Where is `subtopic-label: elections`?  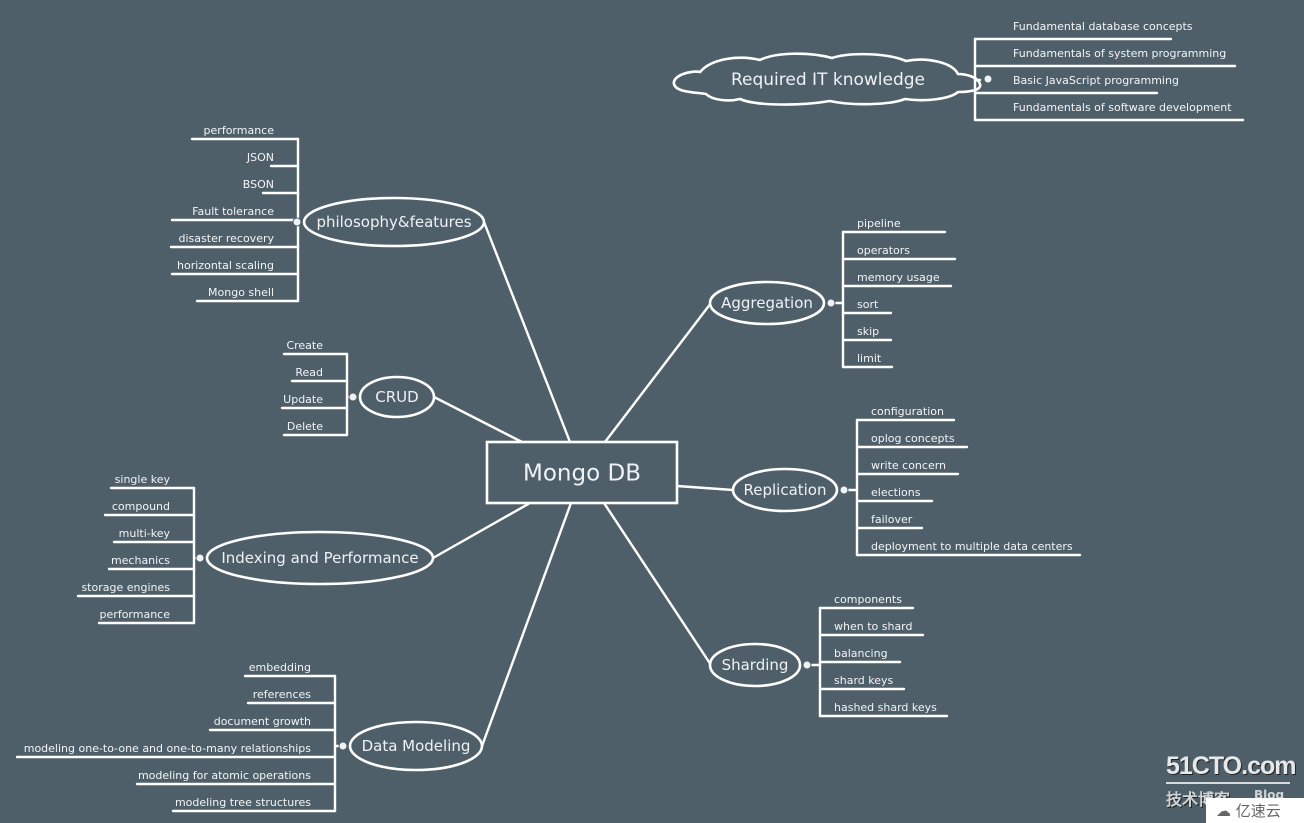
subtopic-label: elections is located at coordinates (896, 492).